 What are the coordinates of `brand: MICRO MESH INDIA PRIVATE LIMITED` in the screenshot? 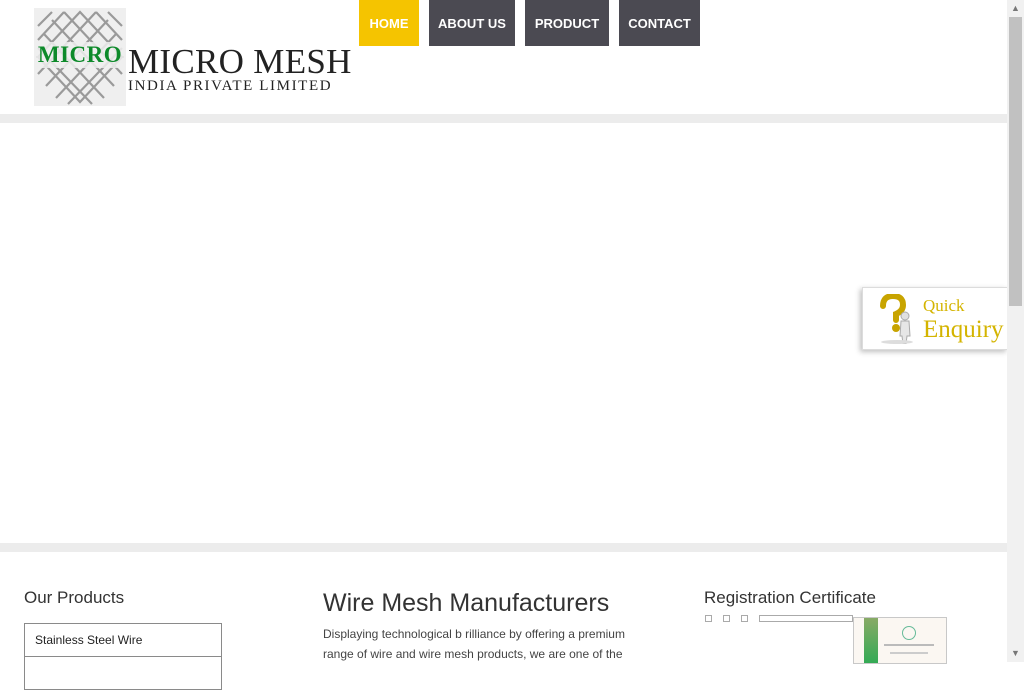 It's located at (240, 68).